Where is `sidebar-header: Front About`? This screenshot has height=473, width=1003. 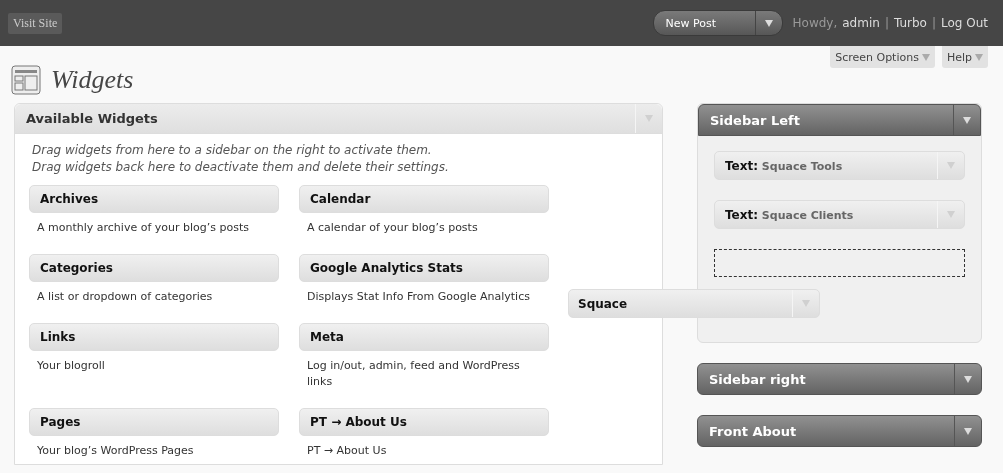
sidebar-header: Front About is located at coordinates (839, 431).